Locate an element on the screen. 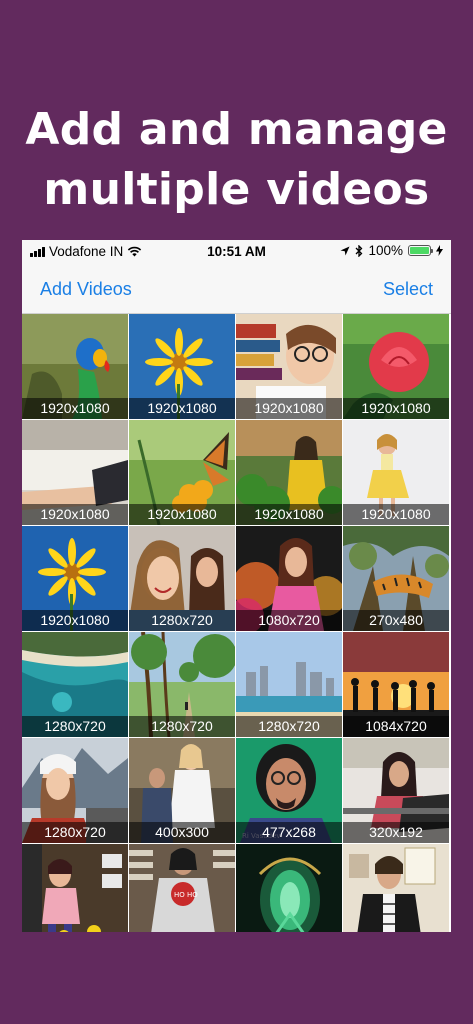 The height and width of the screenshot is (1024, 473). video-thumbnail: HO HO is located at coordinates (182, 888).